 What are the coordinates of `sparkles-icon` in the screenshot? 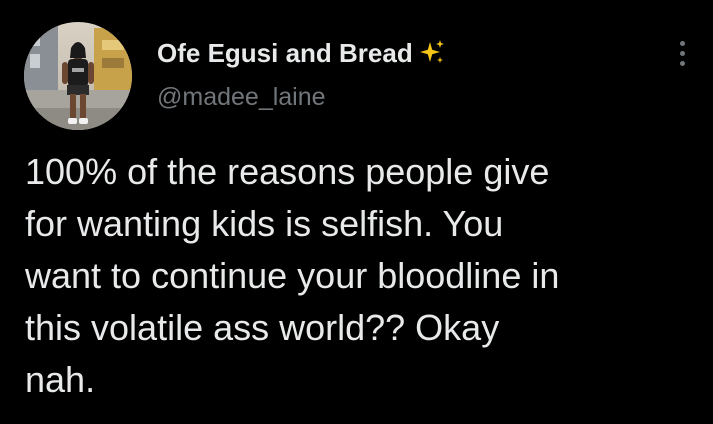 It's located at (432, 53).